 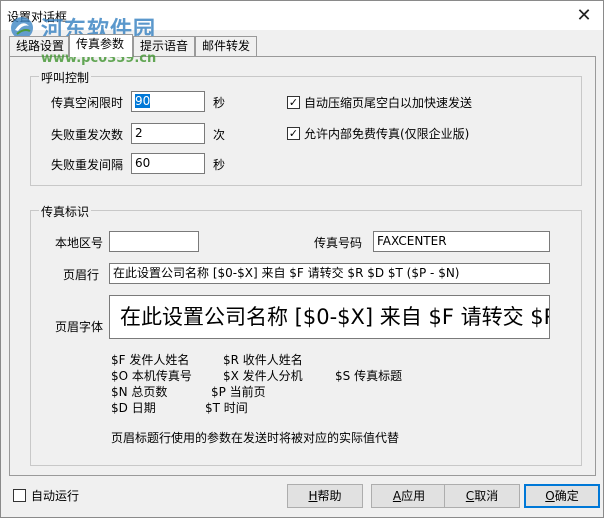 What do you see at coordinates (81, 275) in the screenshot?
I see `header-line-label: 页眉行` at bounding box center [81, 275].